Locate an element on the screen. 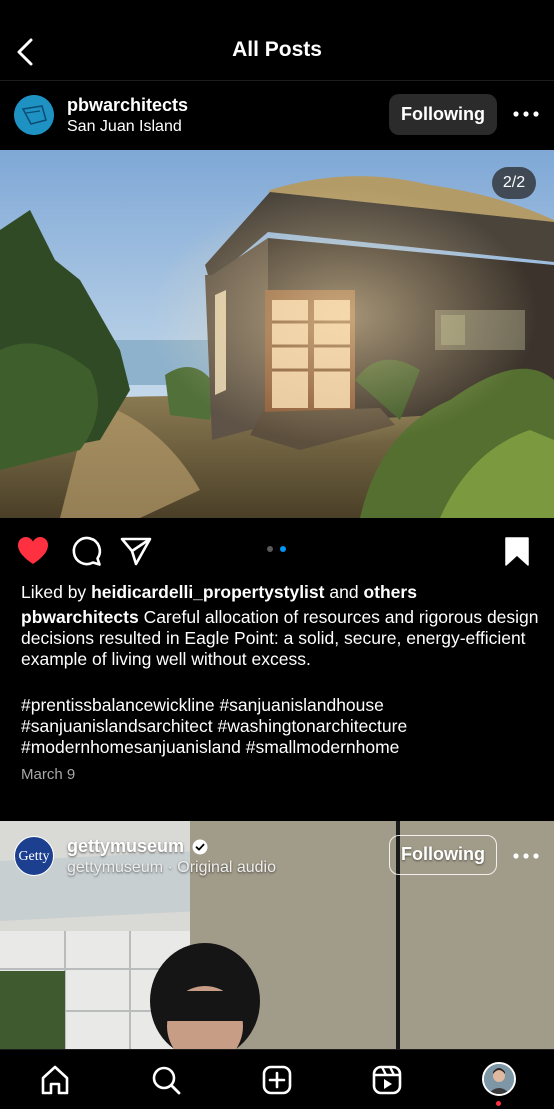 The width and height of the screenshot is (554, 1109). verified-badge-icon is located at coordinates (200, 847).